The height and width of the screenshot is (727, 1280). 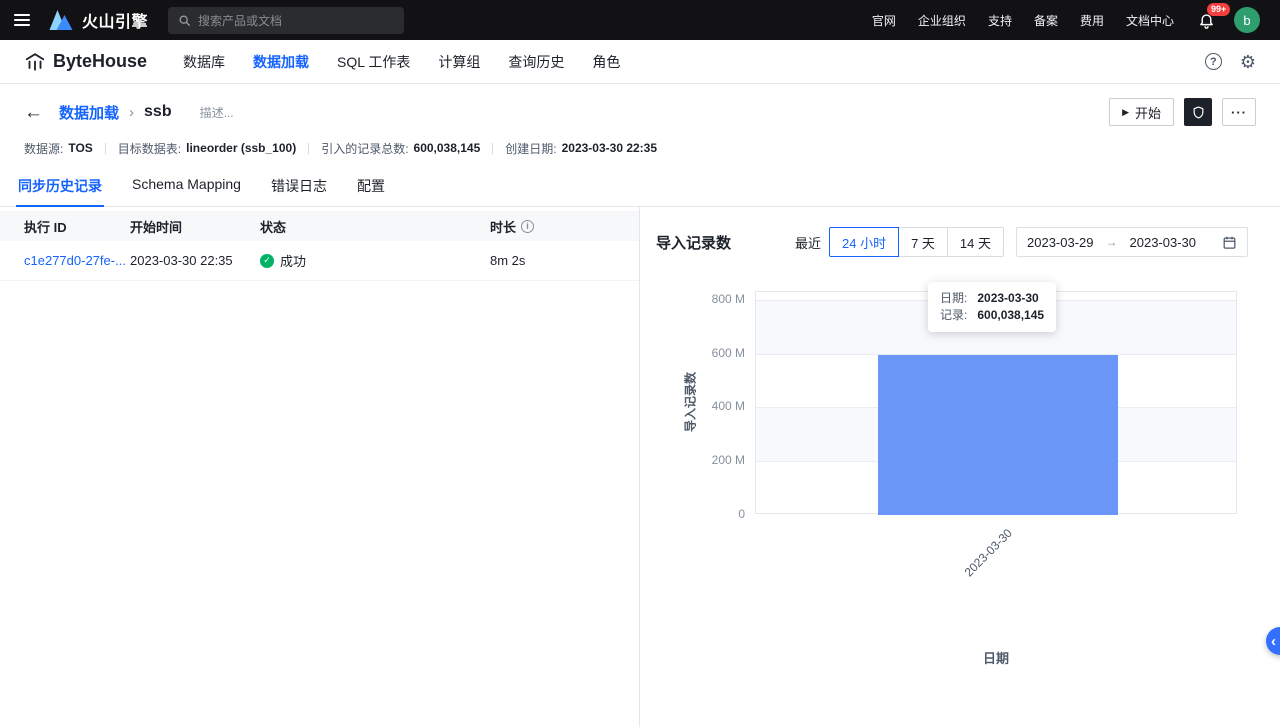 What do you see at coordinates (319, 226) in the screenshot?
I see `table-header: 执行 ID 开始时间 状态 时长 i` at bounding box center [319, 226].